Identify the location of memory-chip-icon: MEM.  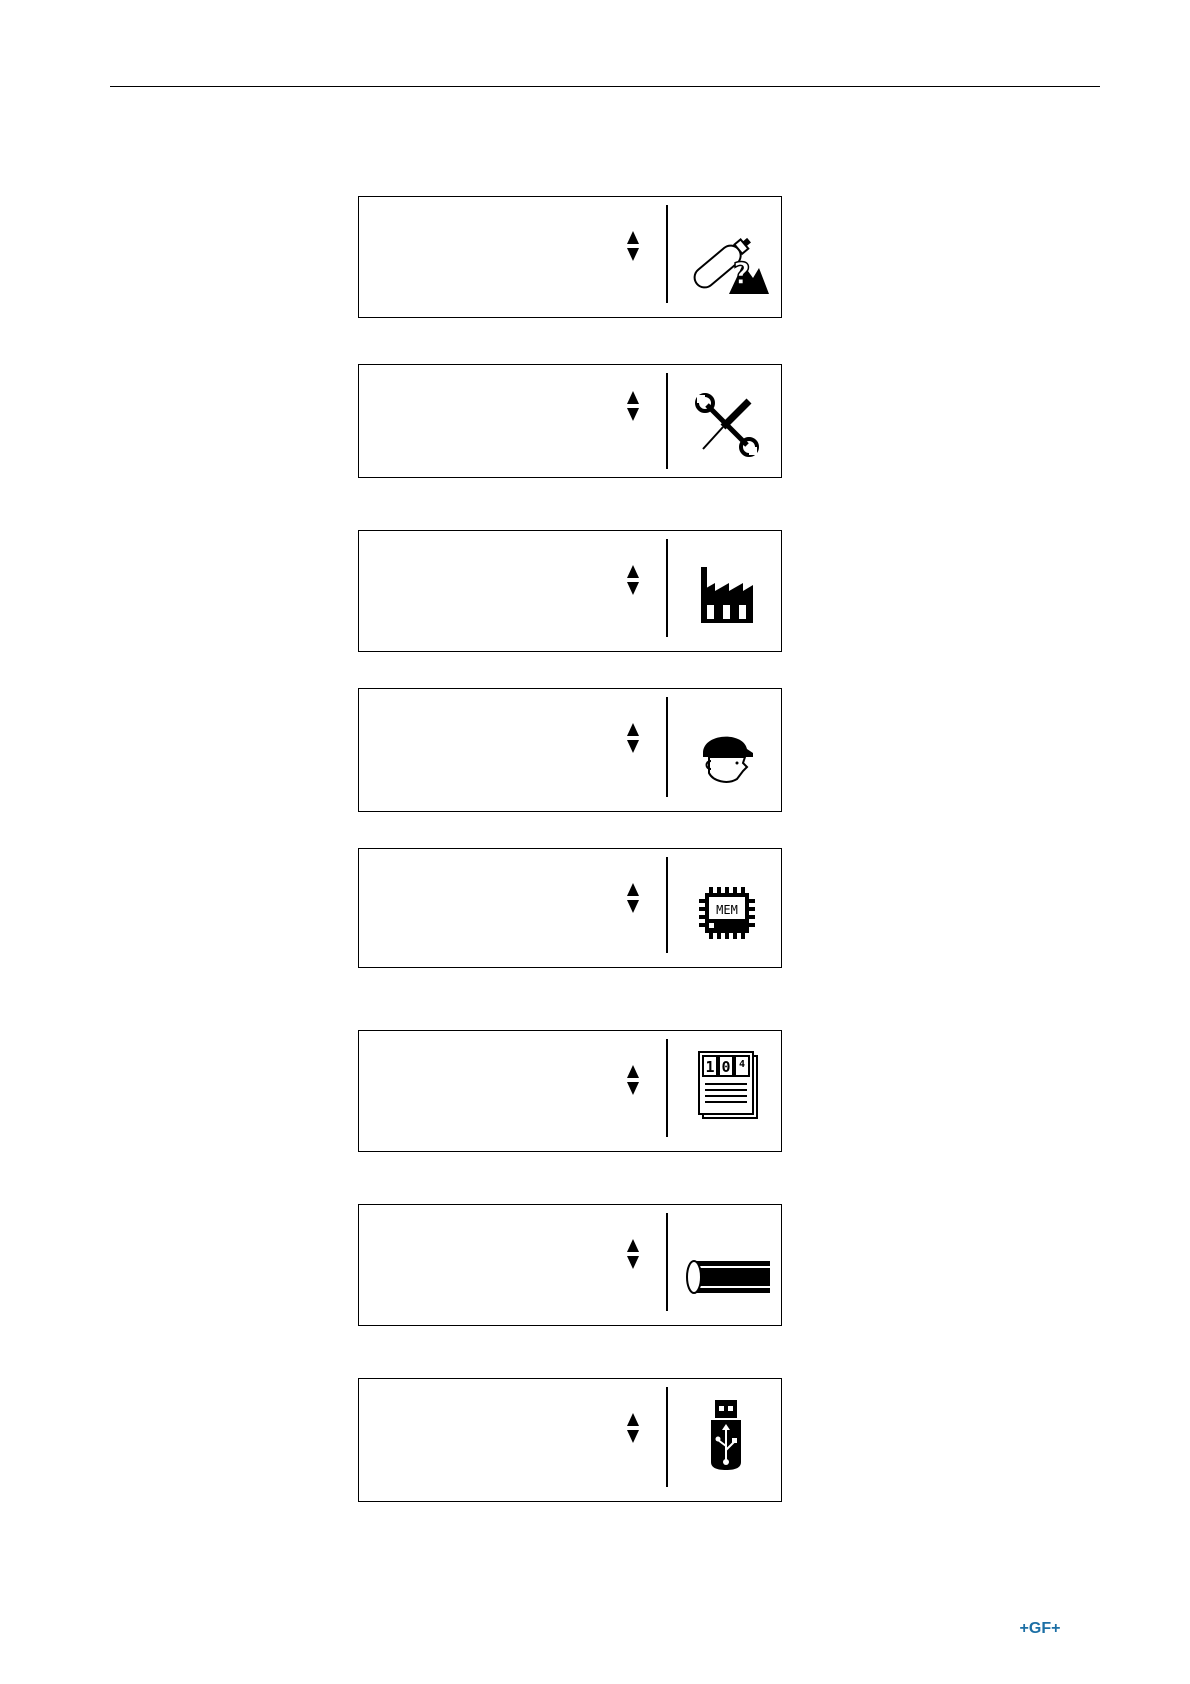
(727, 913).